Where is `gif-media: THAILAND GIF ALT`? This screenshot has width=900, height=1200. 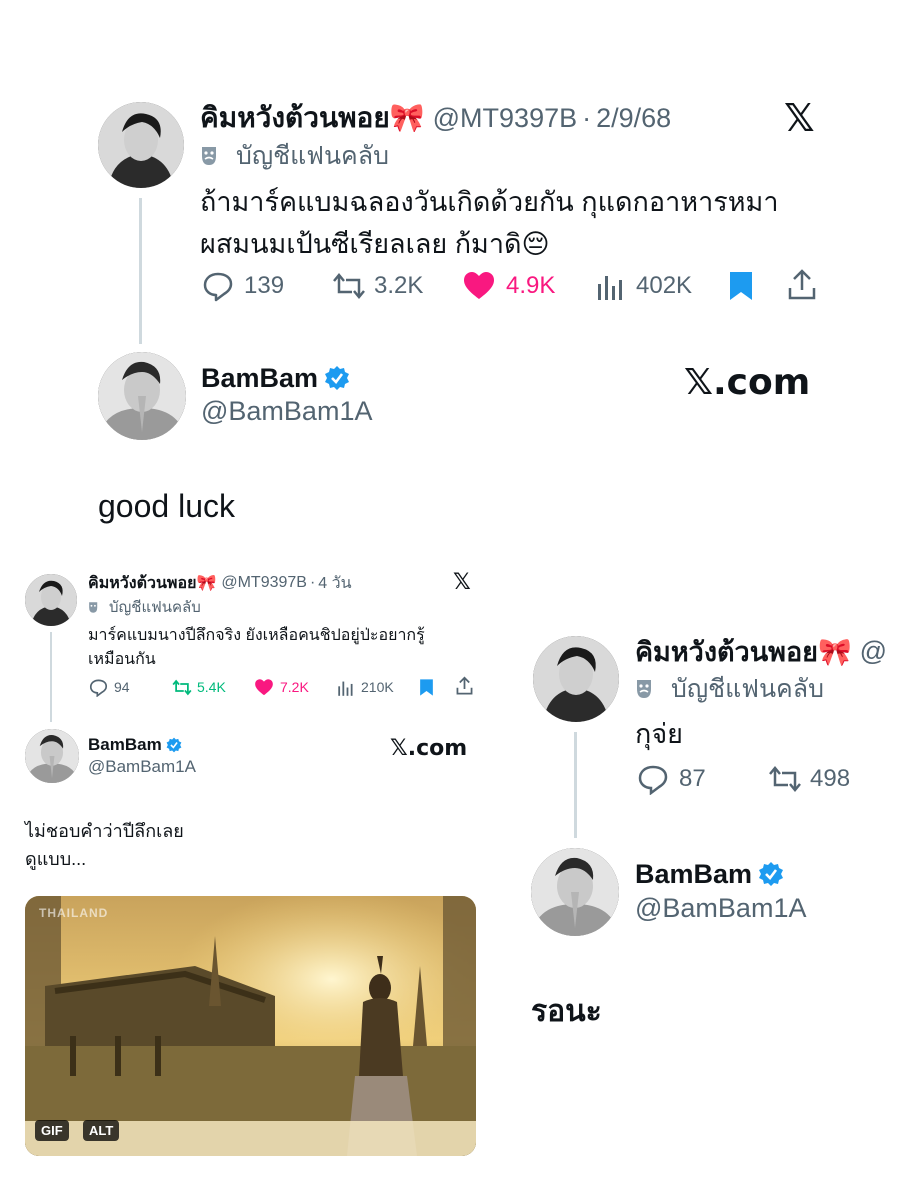
gif-media: THAILAND GIF ALT is located at coordinates (250, 1026).